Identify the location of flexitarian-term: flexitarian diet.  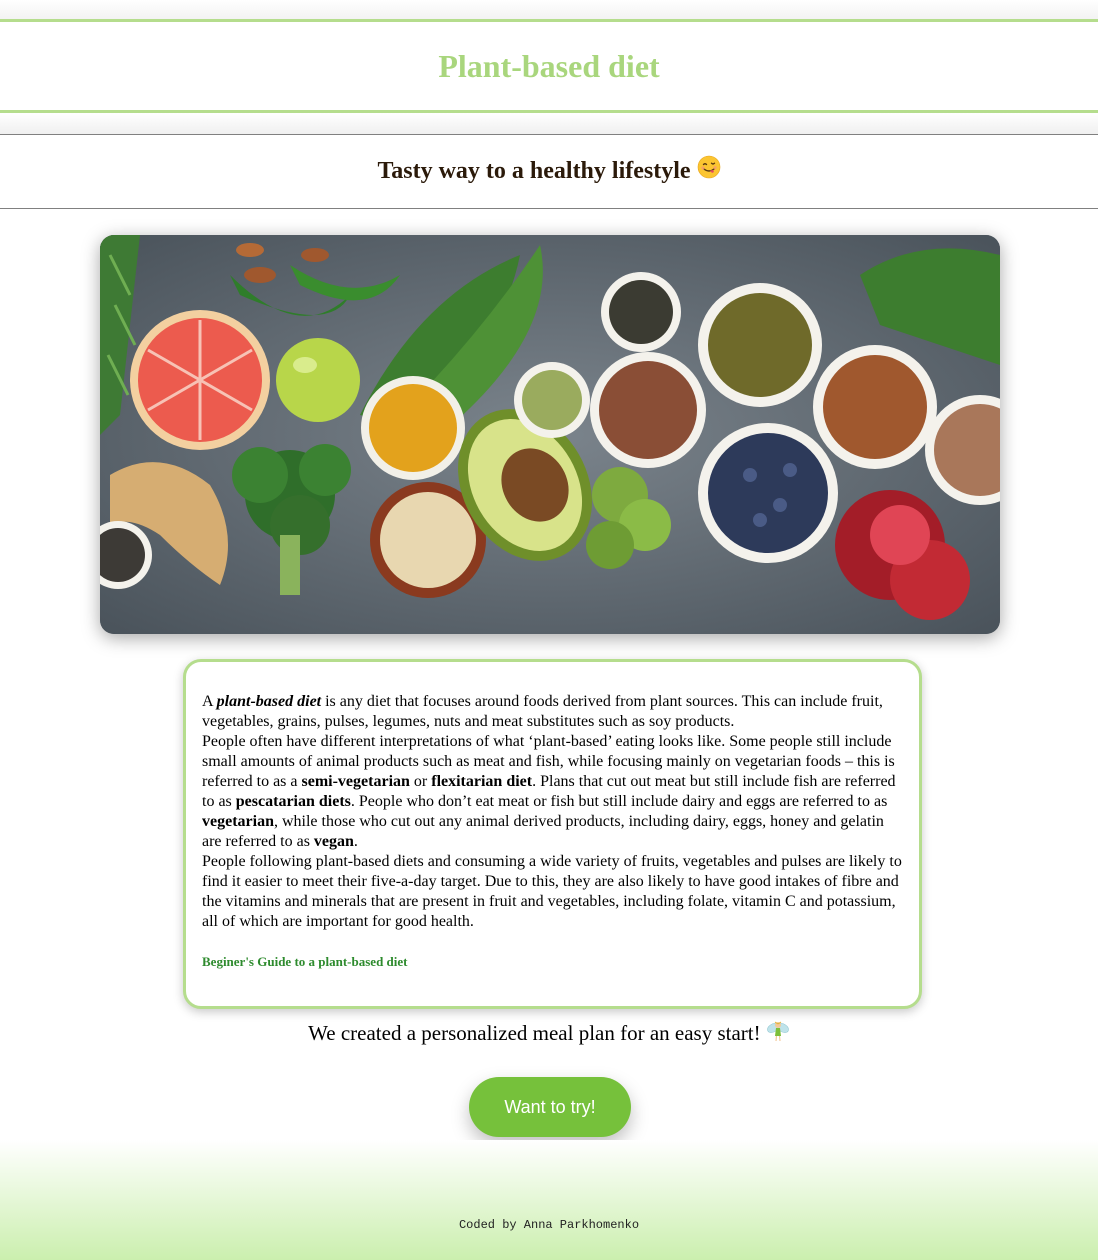
(482, 781).